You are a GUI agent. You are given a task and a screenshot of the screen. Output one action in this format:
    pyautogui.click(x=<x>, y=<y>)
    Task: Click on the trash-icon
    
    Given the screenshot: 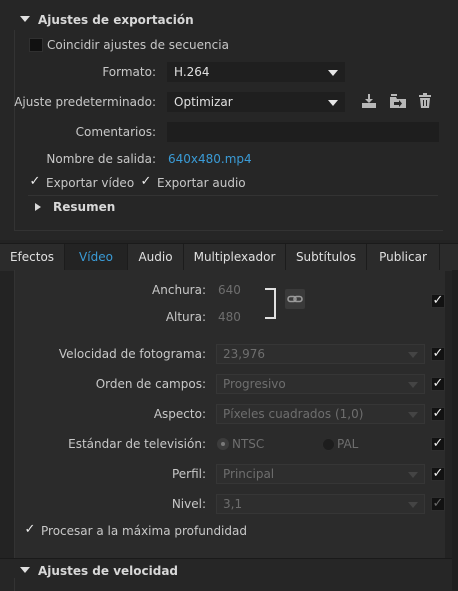 What is the action you would take?
    pyautogui.click(x=425, y=101)
    